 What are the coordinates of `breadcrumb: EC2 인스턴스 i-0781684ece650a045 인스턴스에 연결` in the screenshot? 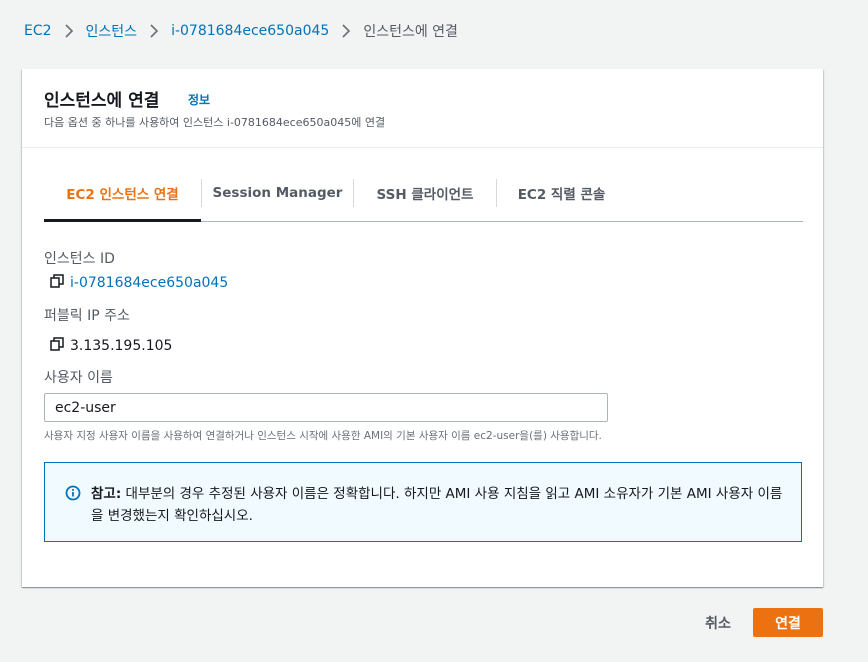 It's located at (241, 31).